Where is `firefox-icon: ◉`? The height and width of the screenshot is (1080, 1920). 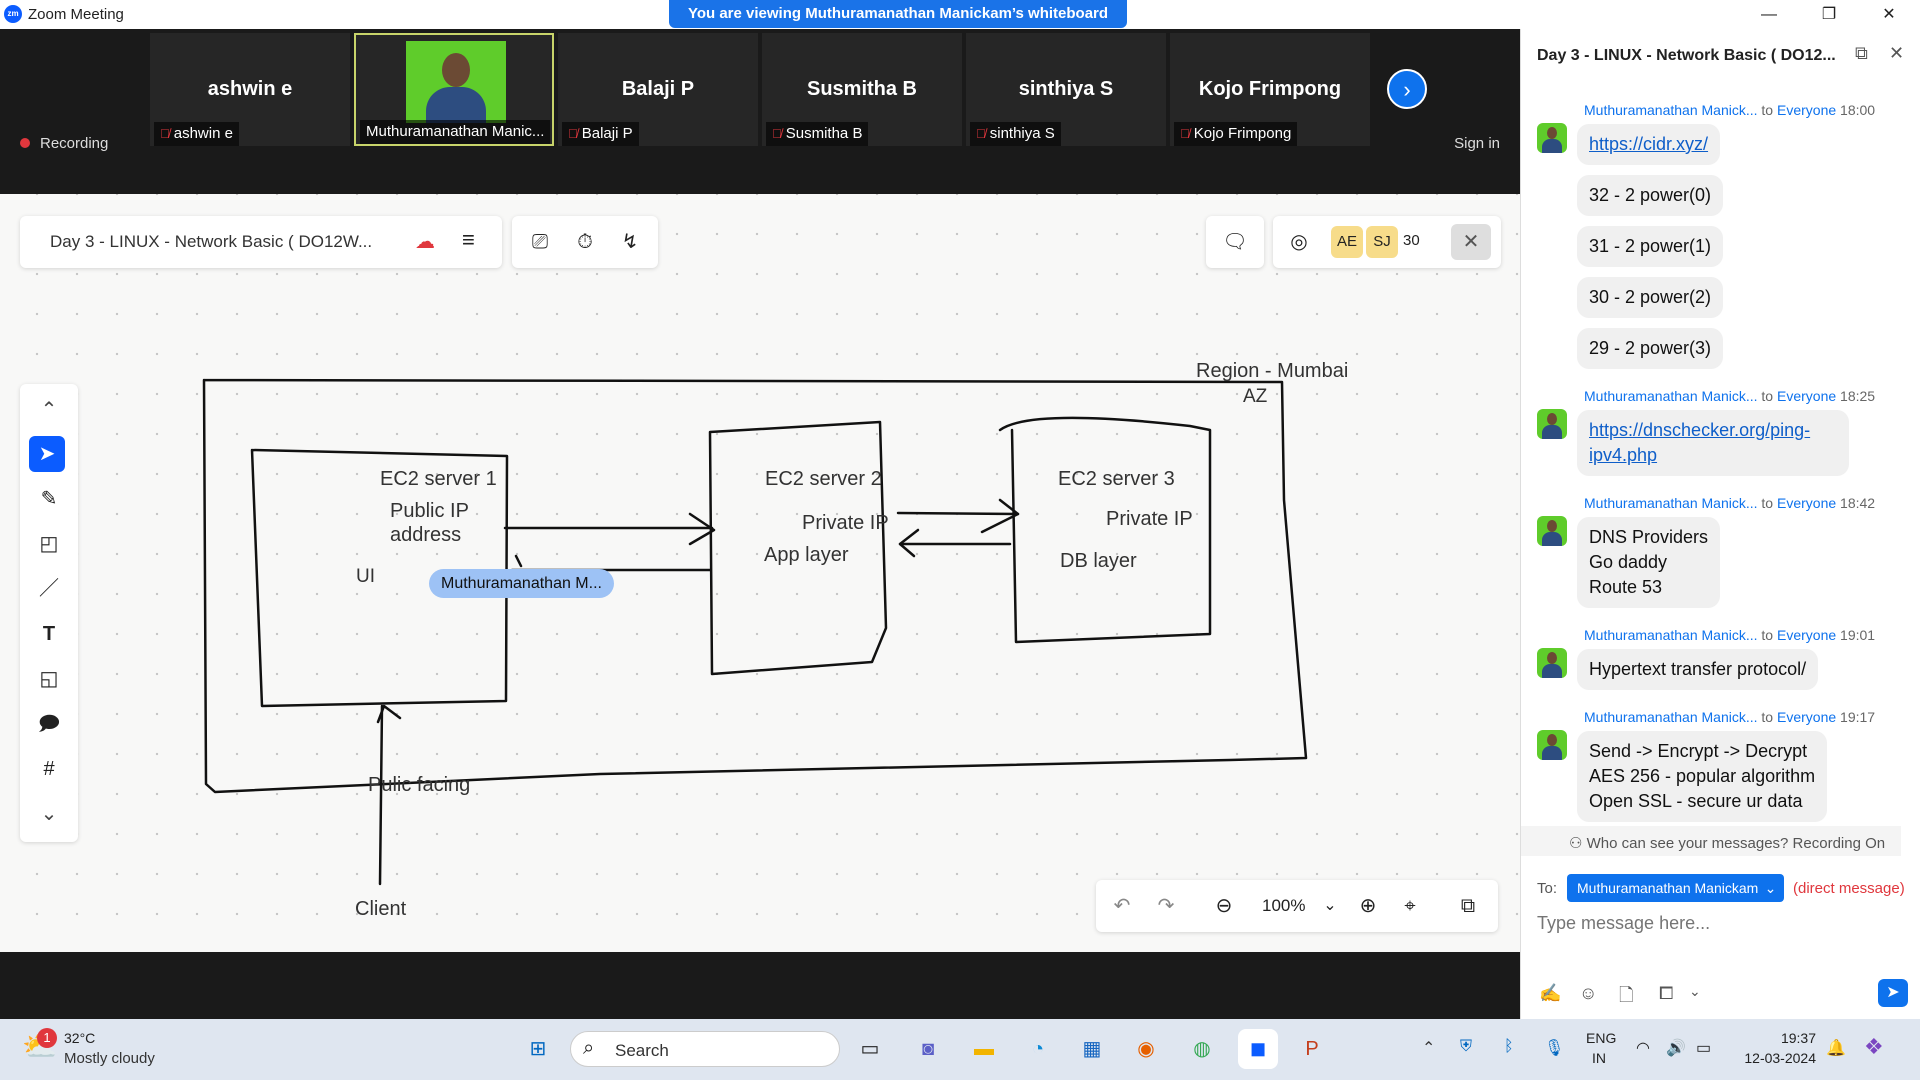 firefox-icon: ◉ is located at coordinates (1146, 1049).